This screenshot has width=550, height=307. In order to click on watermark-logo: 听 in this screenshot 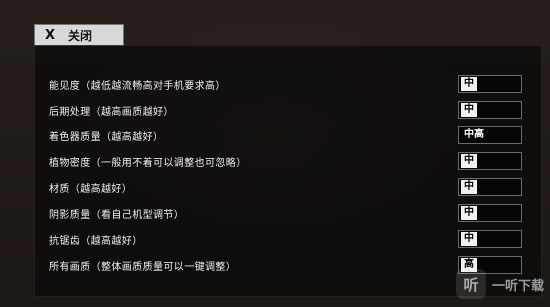, I will do `click(470, 284)`.